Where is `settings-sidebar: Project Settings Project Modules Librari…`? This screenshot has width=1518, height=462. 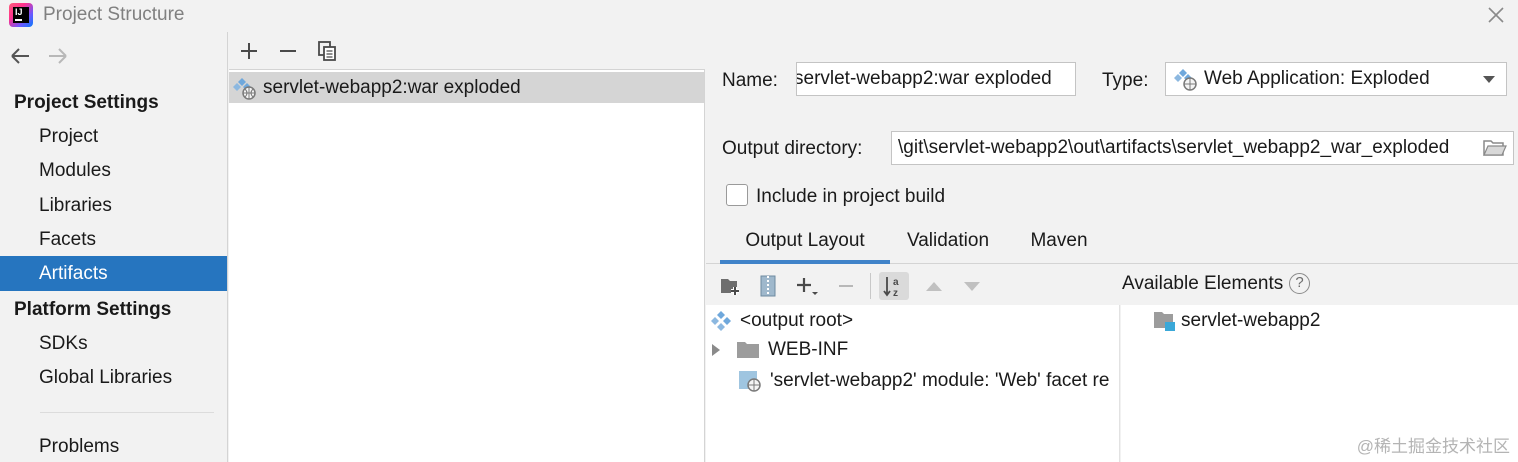 settings-sidebar: Project Settings Project Modules Librari… is located at coordinates (114, 247).